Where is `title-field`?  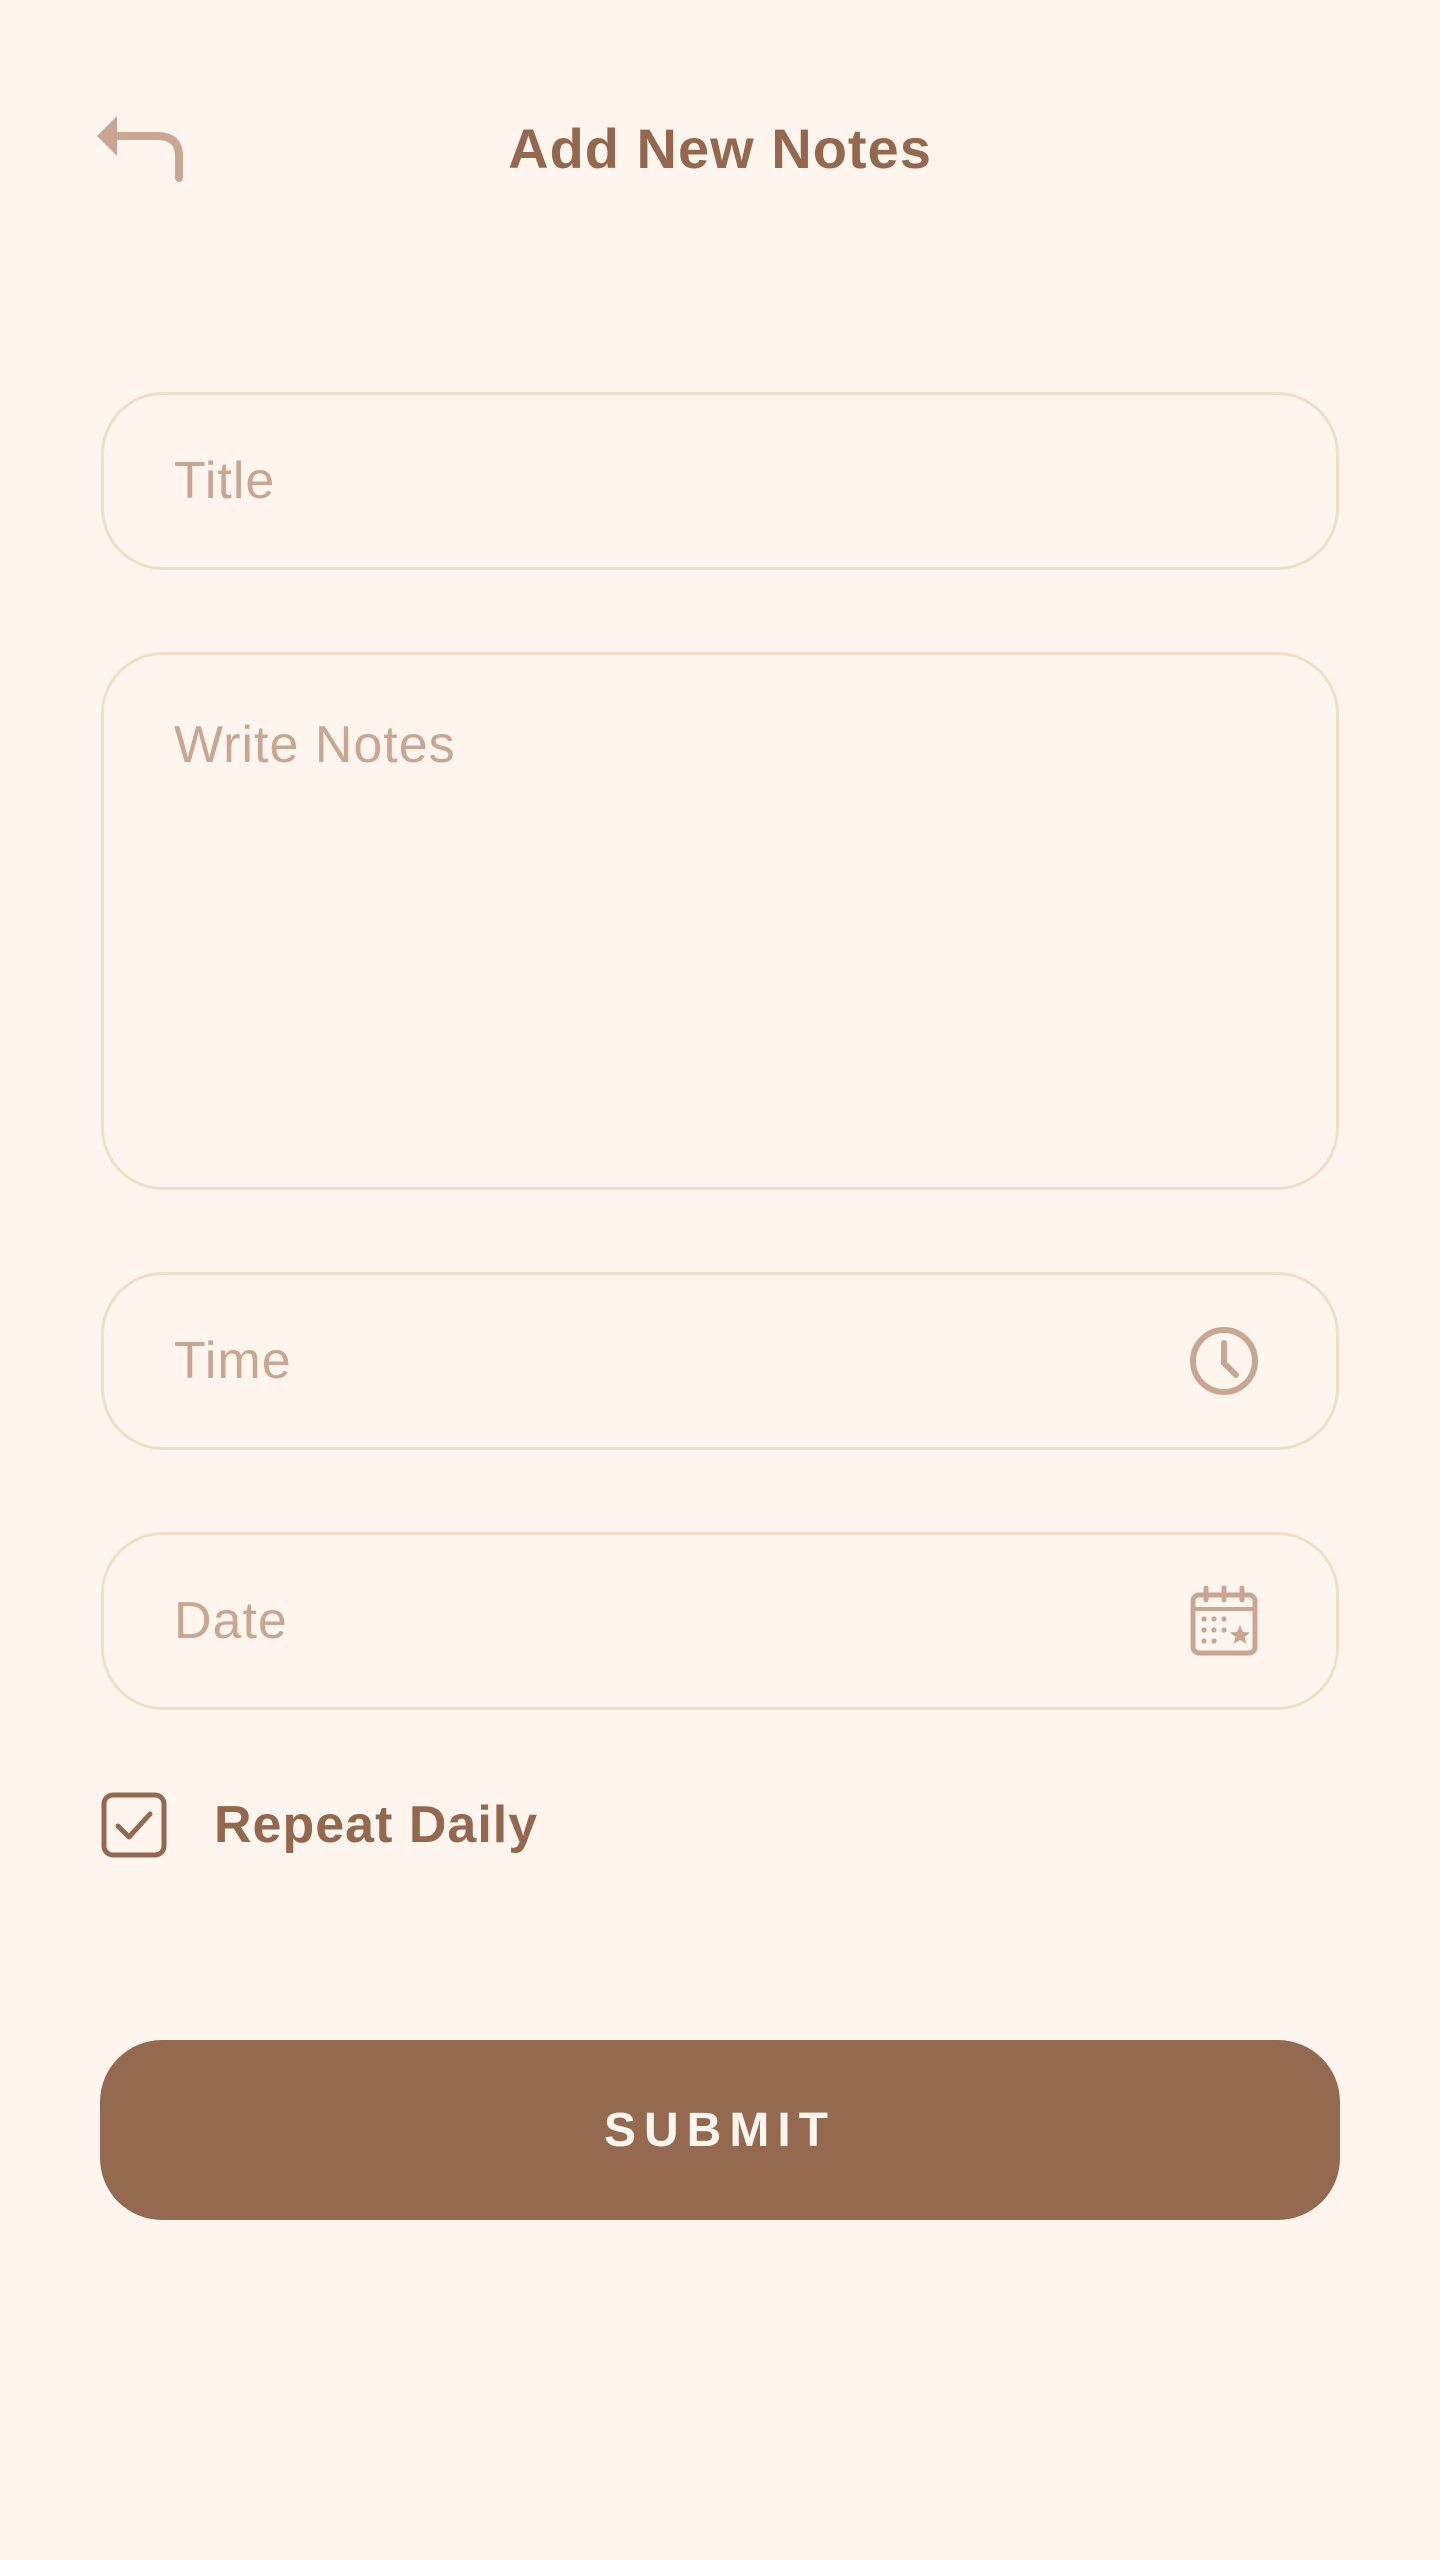
title-field is located at coordinates (720, 481).